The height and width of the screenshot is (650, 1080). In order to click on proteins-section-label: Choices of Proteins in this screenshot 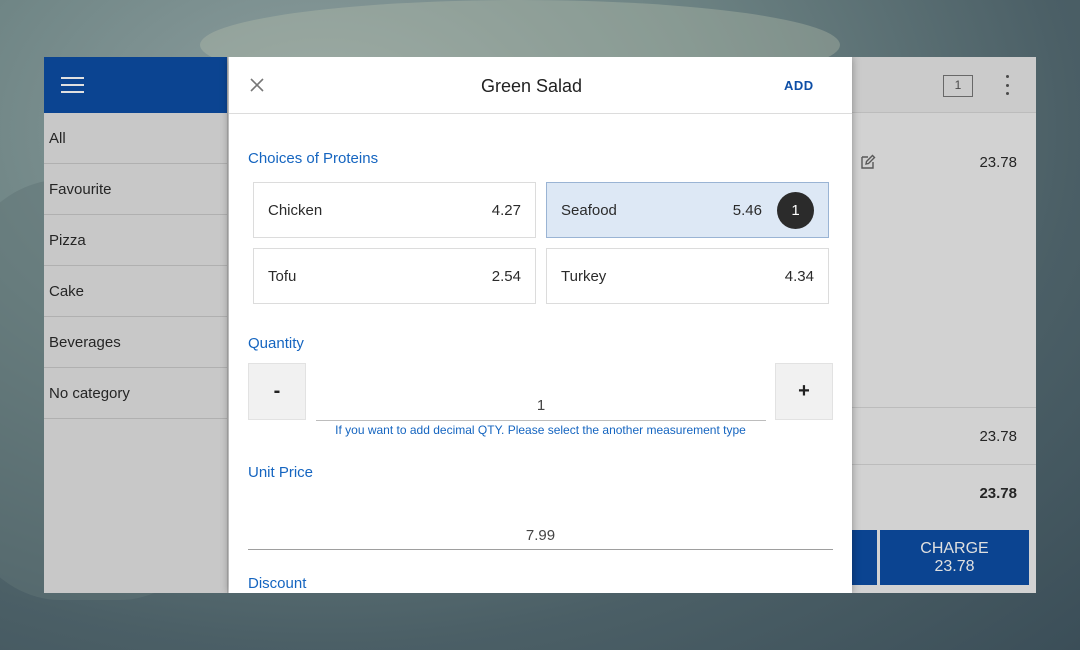, I will do `click(313, 158)`.